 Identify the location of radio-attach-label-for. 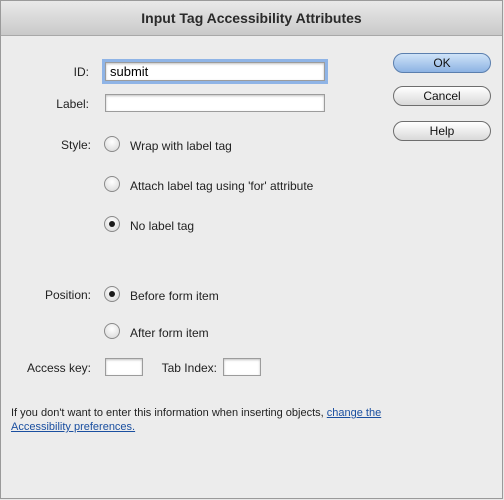
(112, 184).